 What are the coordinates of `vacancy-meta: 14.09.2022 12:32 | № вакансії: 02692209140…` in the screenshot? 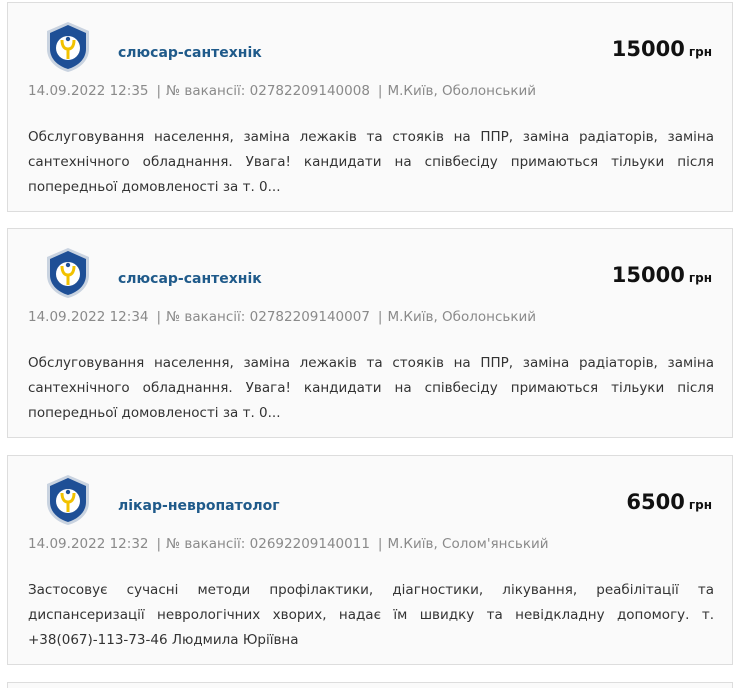 It's located at (288, 544).